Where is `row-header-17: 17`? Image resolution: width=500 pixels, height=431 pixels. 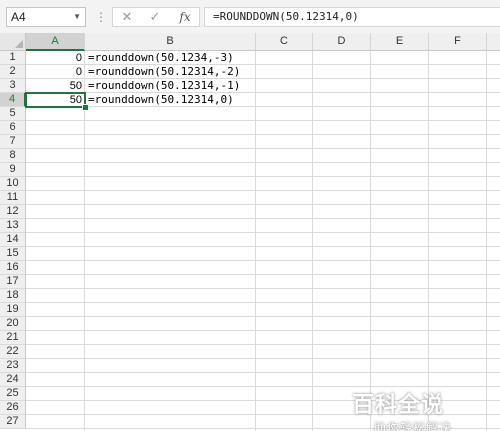 row-header-17: 17 is located at coordinates (13, 282).